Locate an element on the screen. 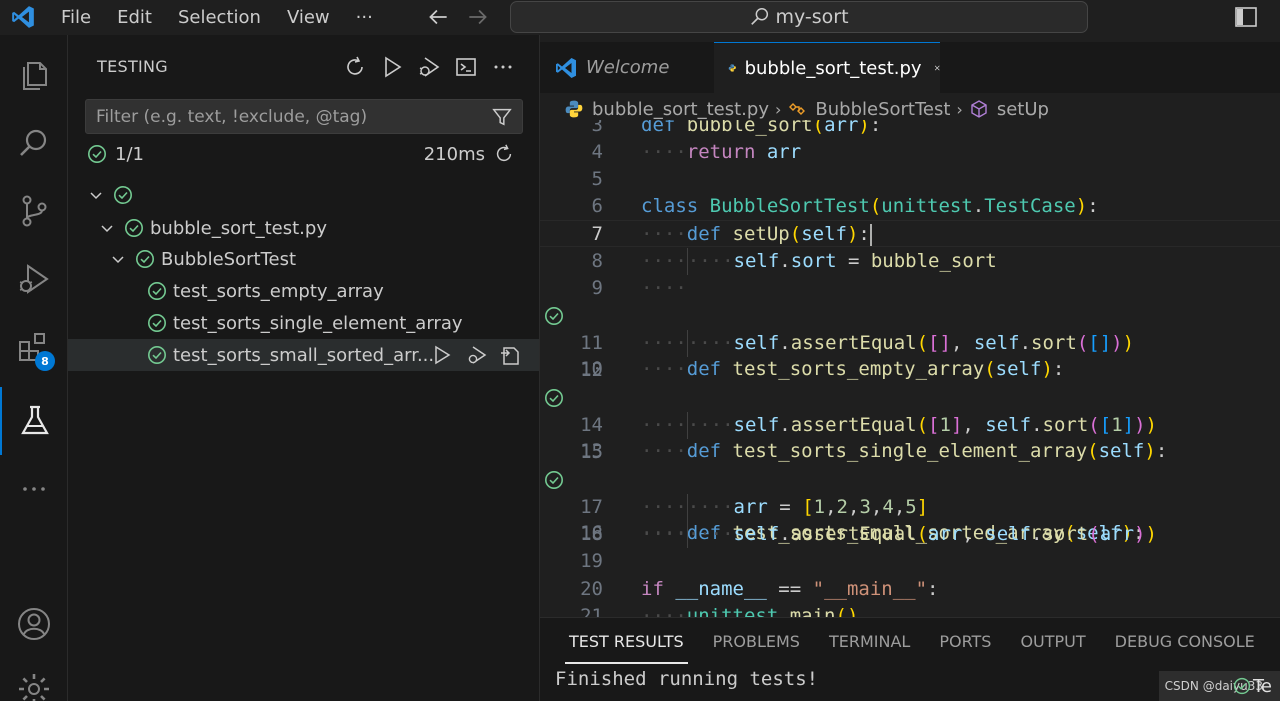 This screenshot has height=701, width=1280. vscode-logo-icon is located at coordinates (566, 67).